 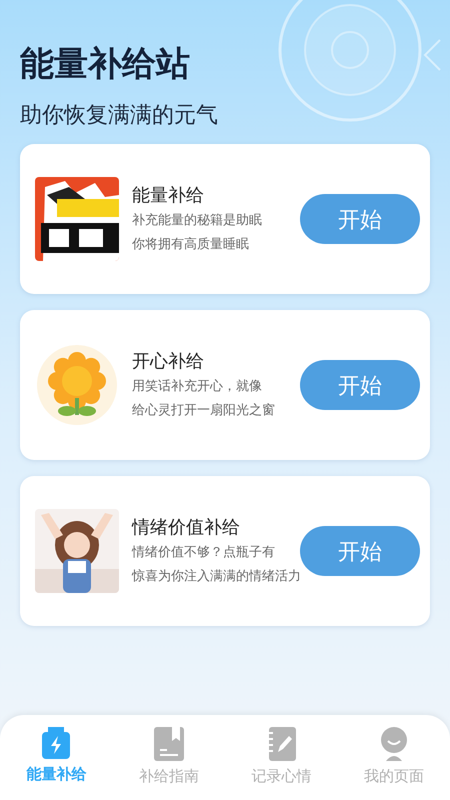 What do you see at coordinates (186, 527) in the screenshot?
I see `card-title: 情绪价值补给` at bounding box center [186, 527].